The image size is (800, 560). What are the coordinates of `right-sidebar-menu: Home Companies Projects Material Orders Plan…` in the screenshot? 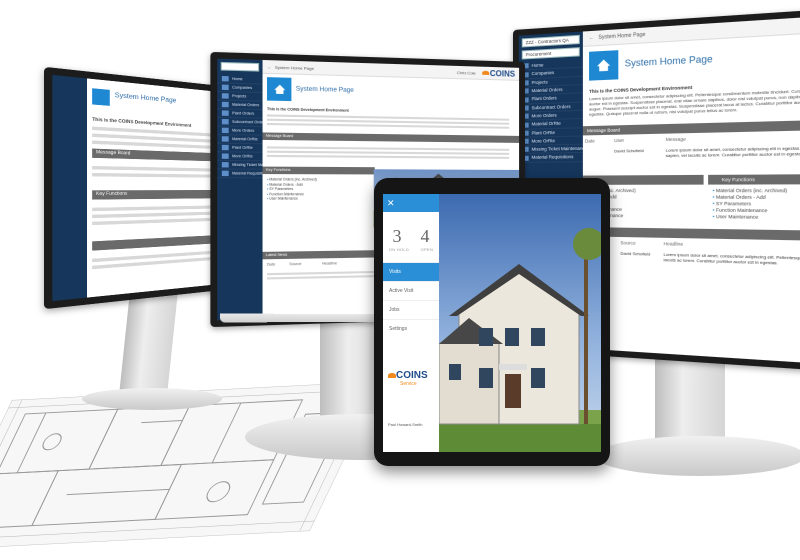 It's located at (551, 110).